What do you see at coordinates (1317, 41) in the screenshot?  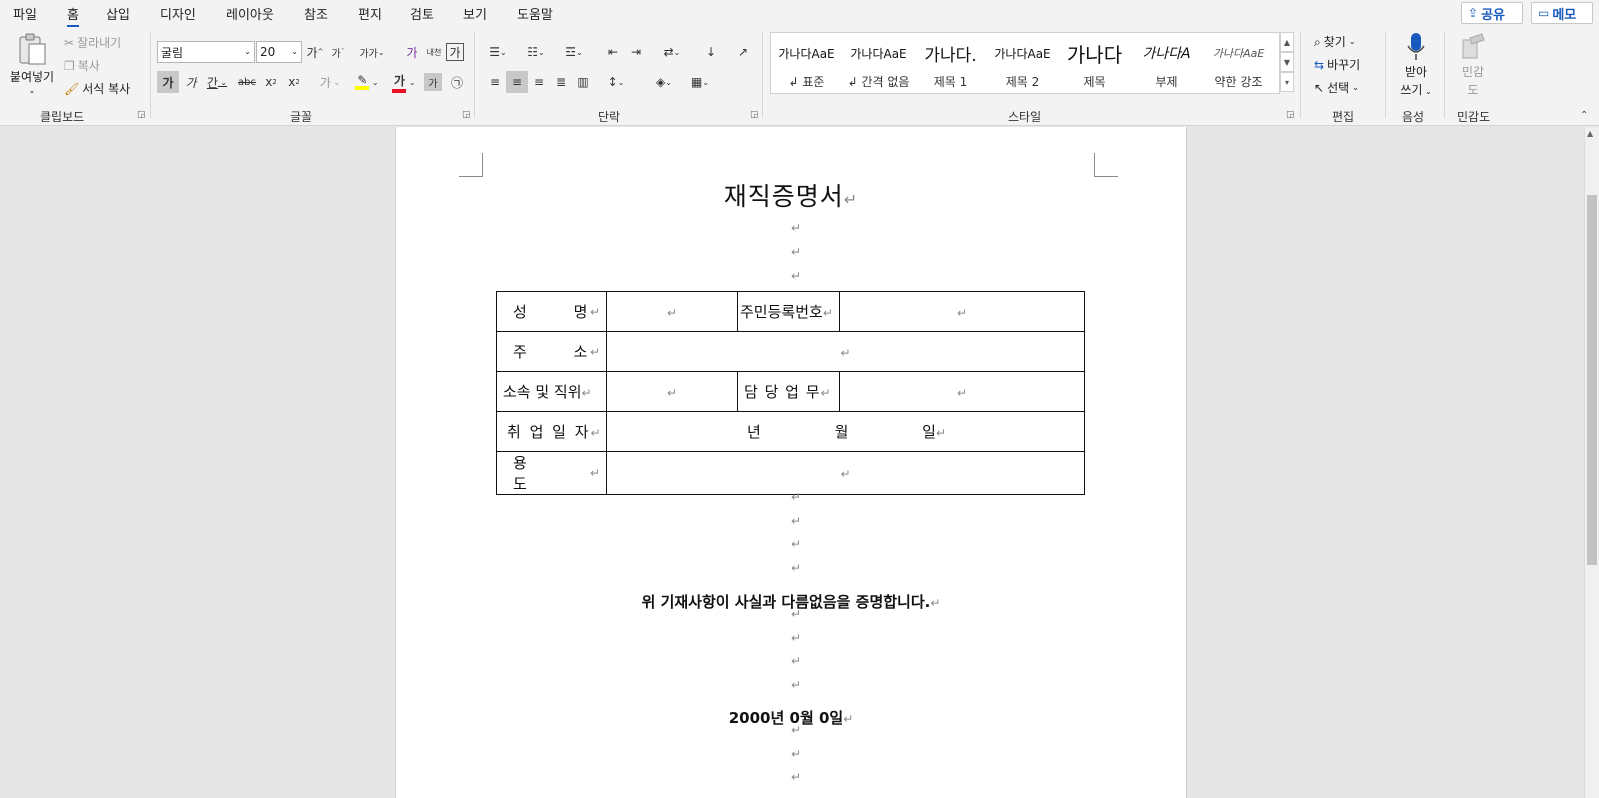 I see `search-icon: ⌕` at bounding box center [1317, 41].